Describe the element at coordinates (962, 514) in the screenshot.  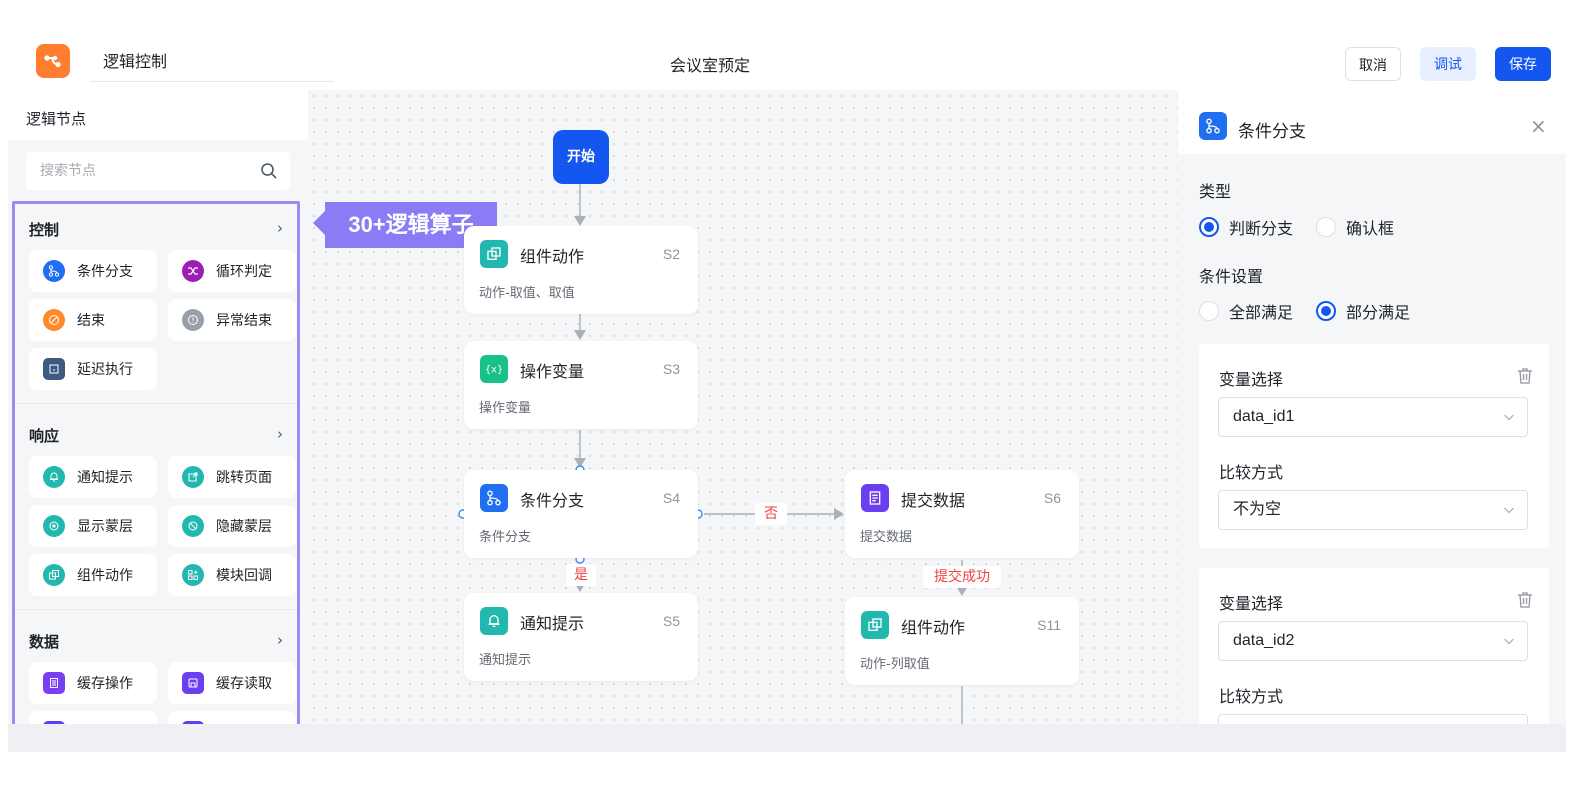
I see `flow-node-s6: 提交数据 S6 提交数据` at that location.